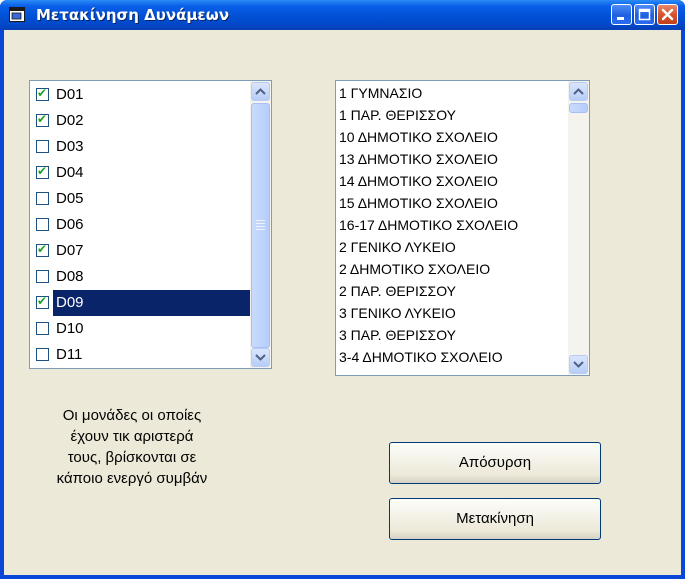  I want to click on locations-scroll-down-button, so click(578, 364).